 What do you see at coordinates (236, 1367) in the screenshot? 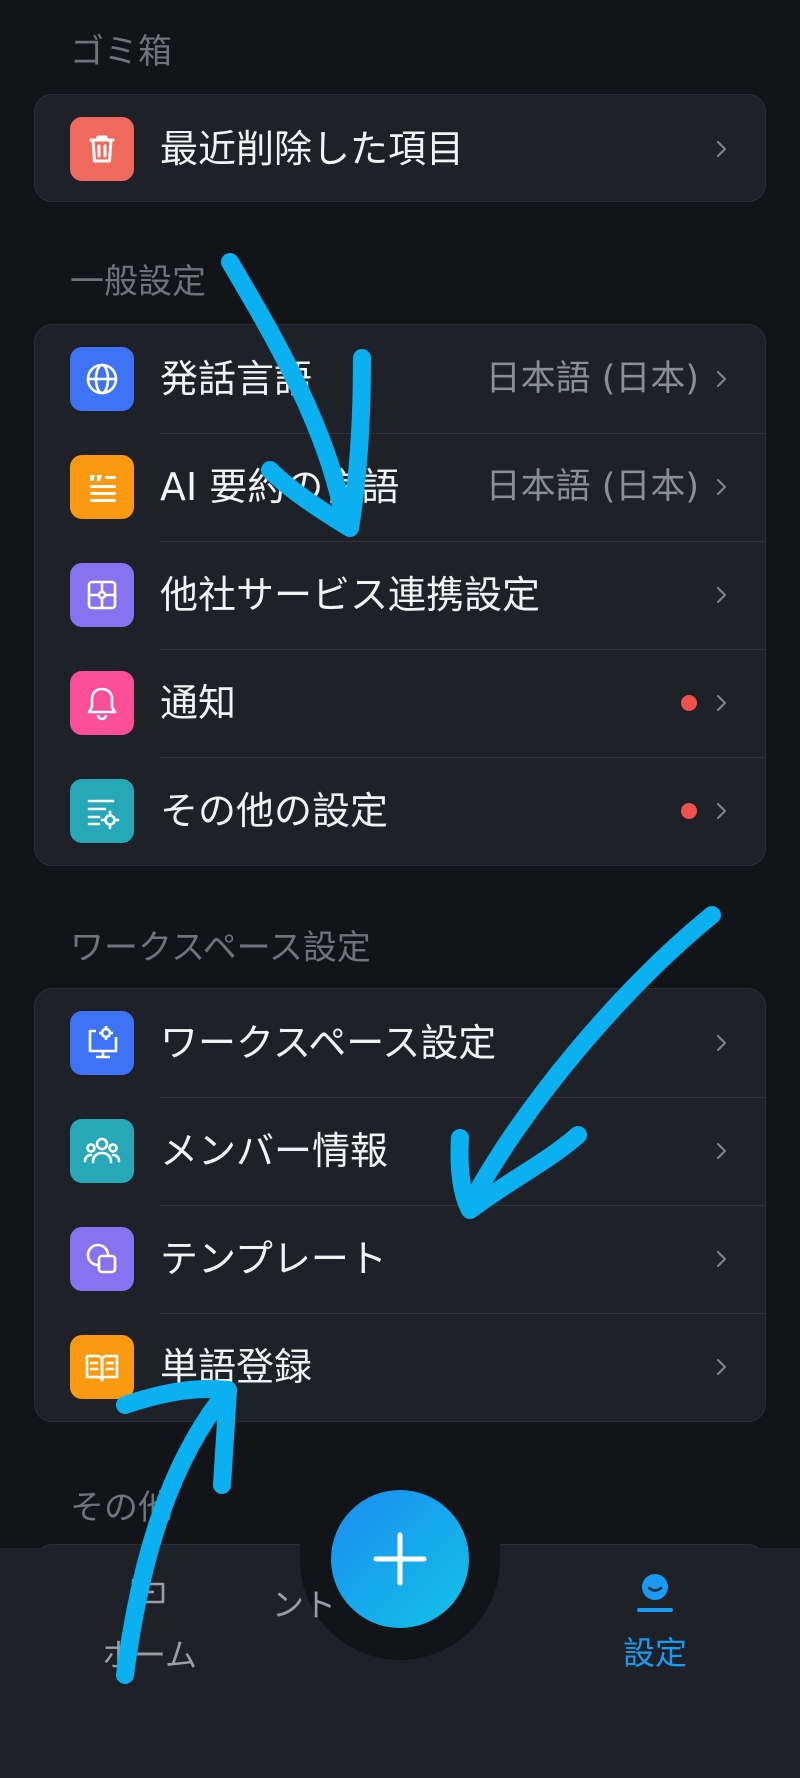
I see `row-label: 単語登録` at bounding box center [236, 1367].